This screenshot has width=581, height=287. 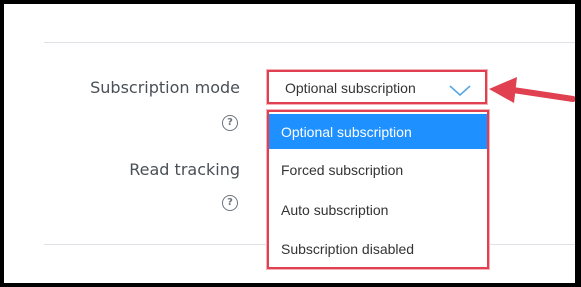 What do you see at coordinates (350, 88) in the screenshot?
I see `select-current-value: Optional subscription` at bounding box center [350, 88].